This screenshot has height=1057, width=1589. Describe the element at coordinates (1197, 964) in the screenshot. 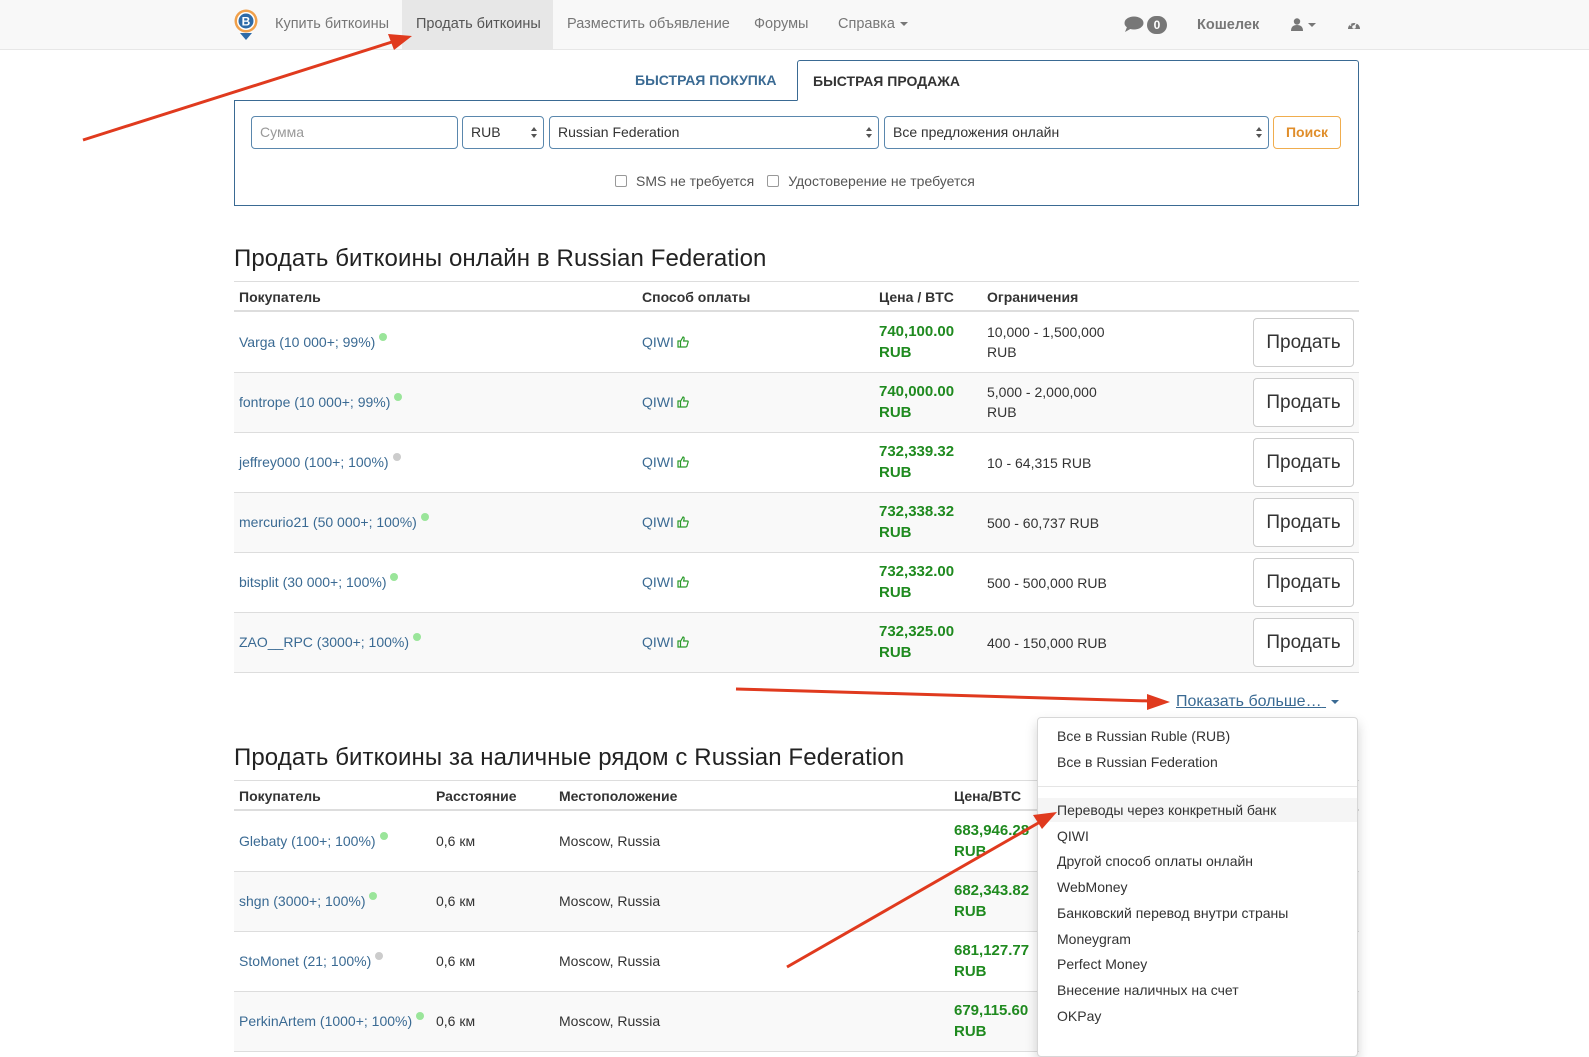

I see `menu-item: Perfect Money` at that location.